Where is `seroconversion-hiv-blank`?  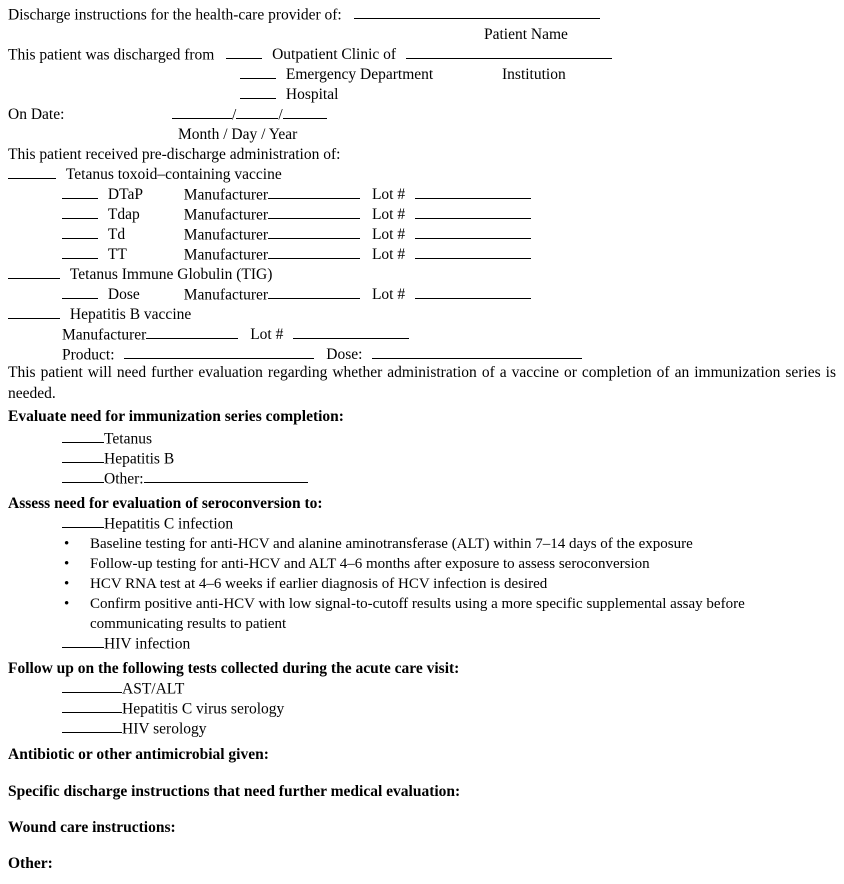
seroconversion-hiv-blank is located at coordinates (83, 641).